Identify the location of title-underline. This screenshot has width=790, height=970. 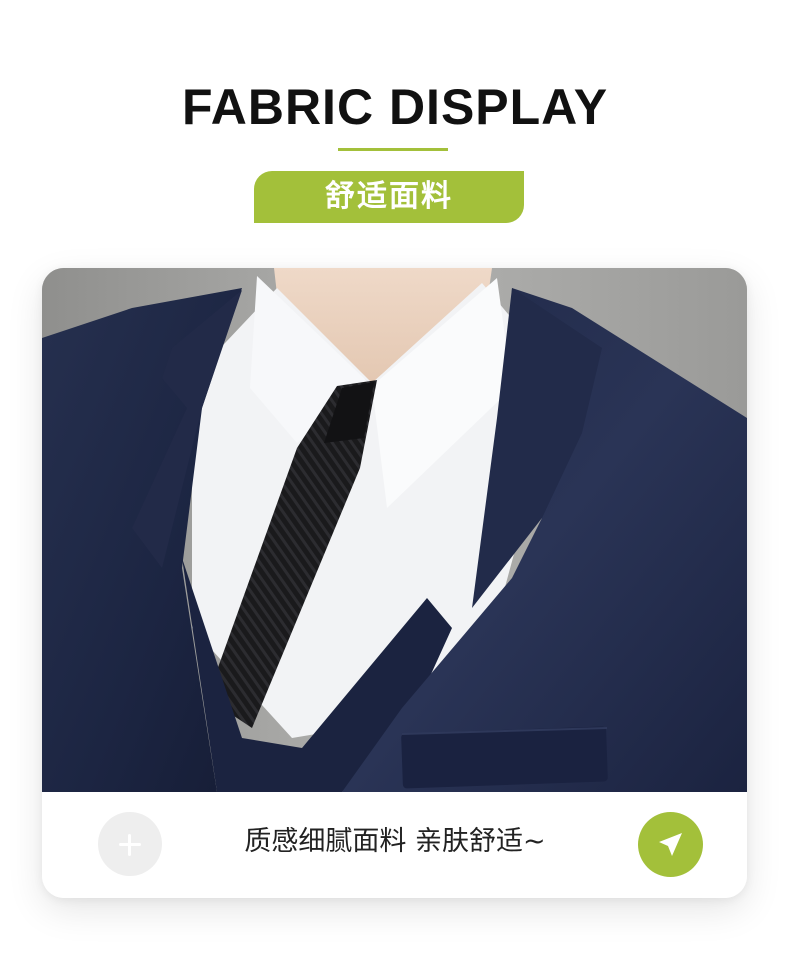
(393, 149).